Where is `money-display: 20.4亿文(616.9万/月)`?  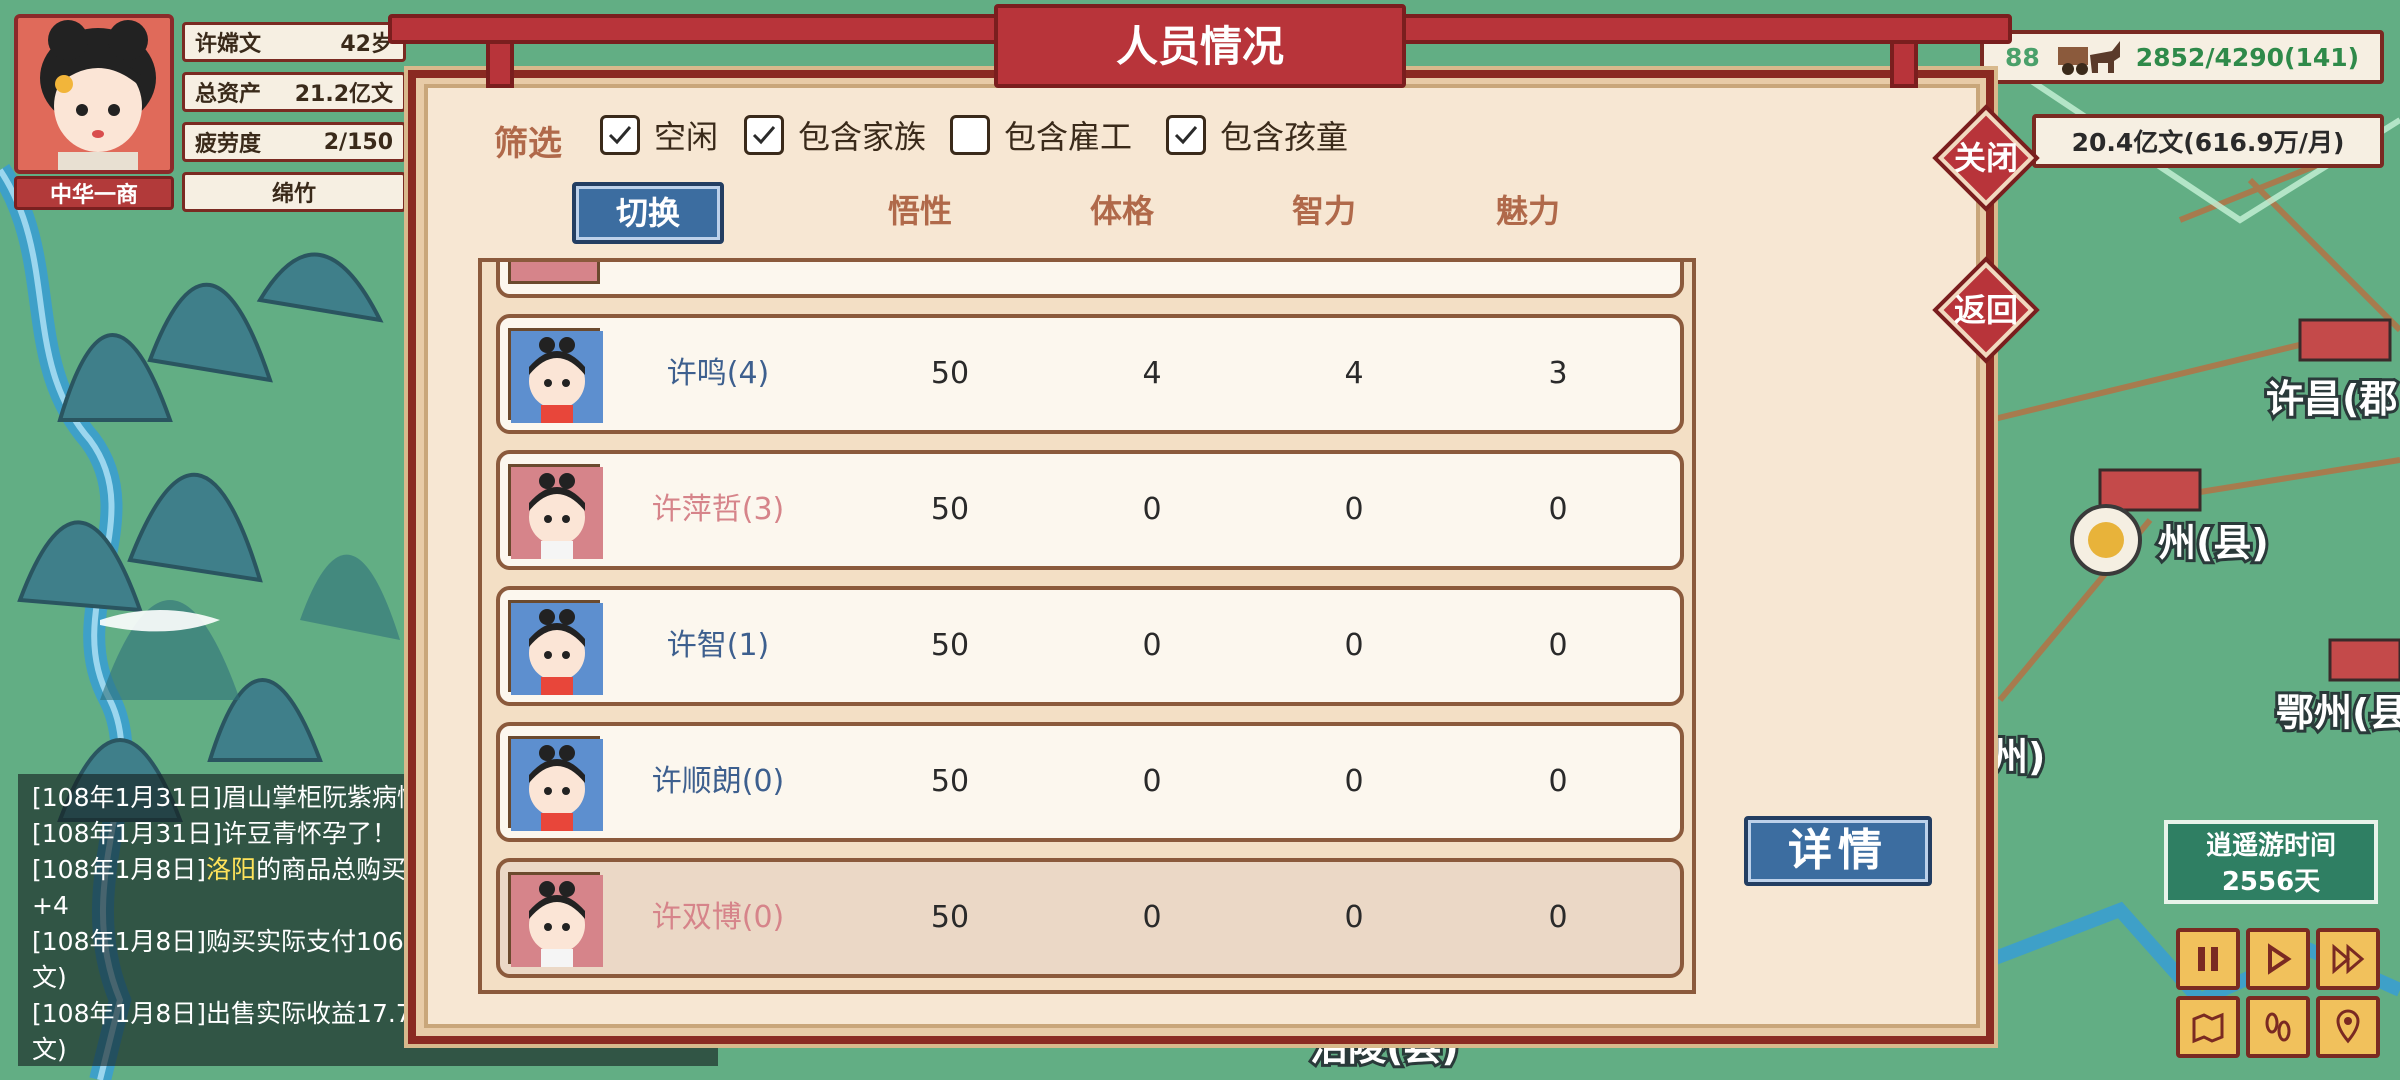 money-display: 20.4亿文(616.9万/月) is located at coordinates (2208, 141).